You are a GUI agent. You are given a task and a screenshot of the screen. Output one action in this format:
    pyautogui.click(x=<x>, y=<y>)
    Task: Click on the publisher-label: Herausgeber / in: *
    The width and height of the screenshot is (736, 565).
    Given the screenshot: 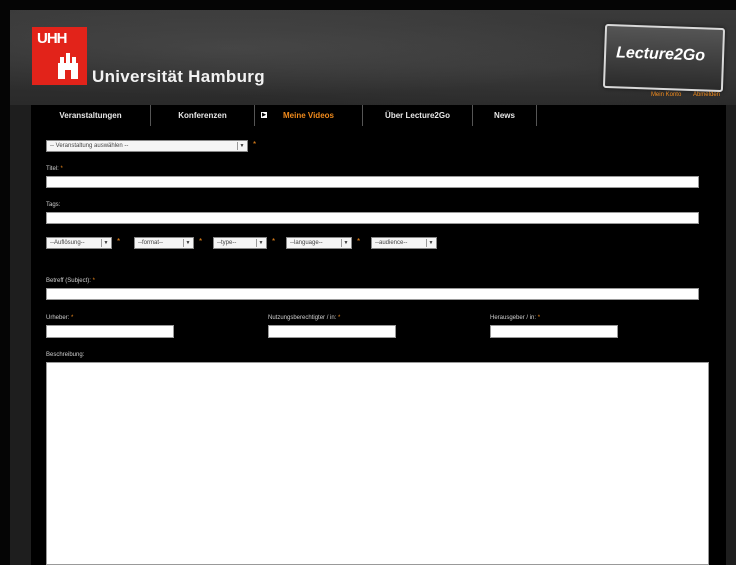 What is the action you would take?
    pyautogui.click(x=515, y=318)
    